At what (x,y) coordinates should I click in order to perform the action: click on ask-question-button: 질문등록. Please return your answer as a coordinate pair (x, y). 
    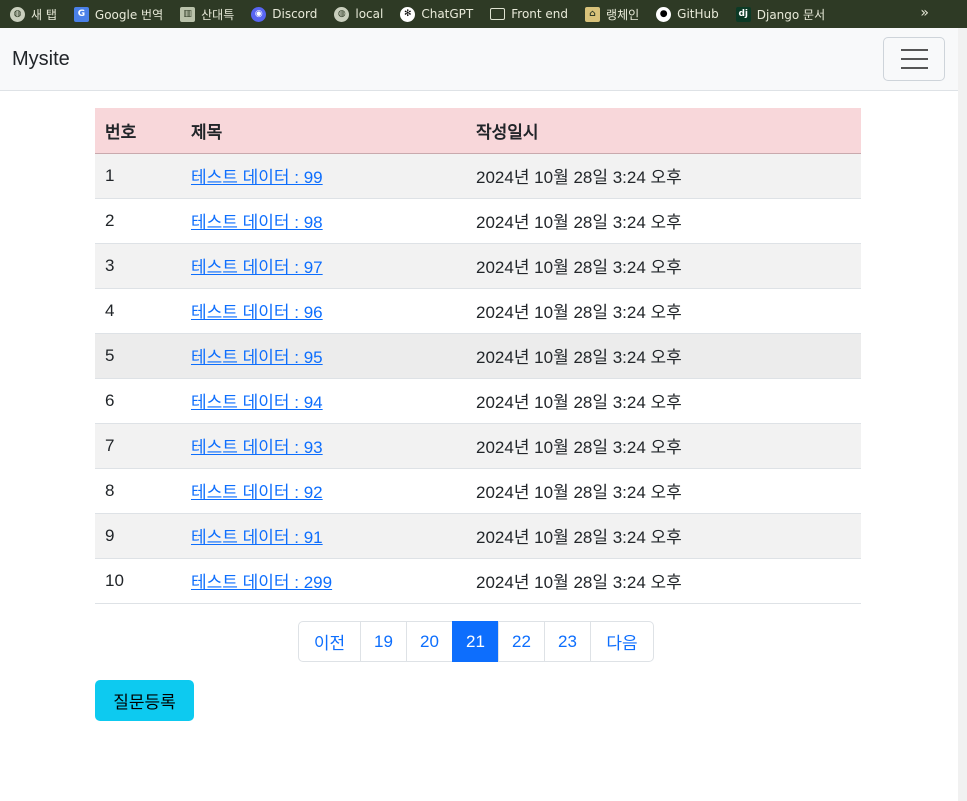
    Looking at the image, I should click on (144, 700).